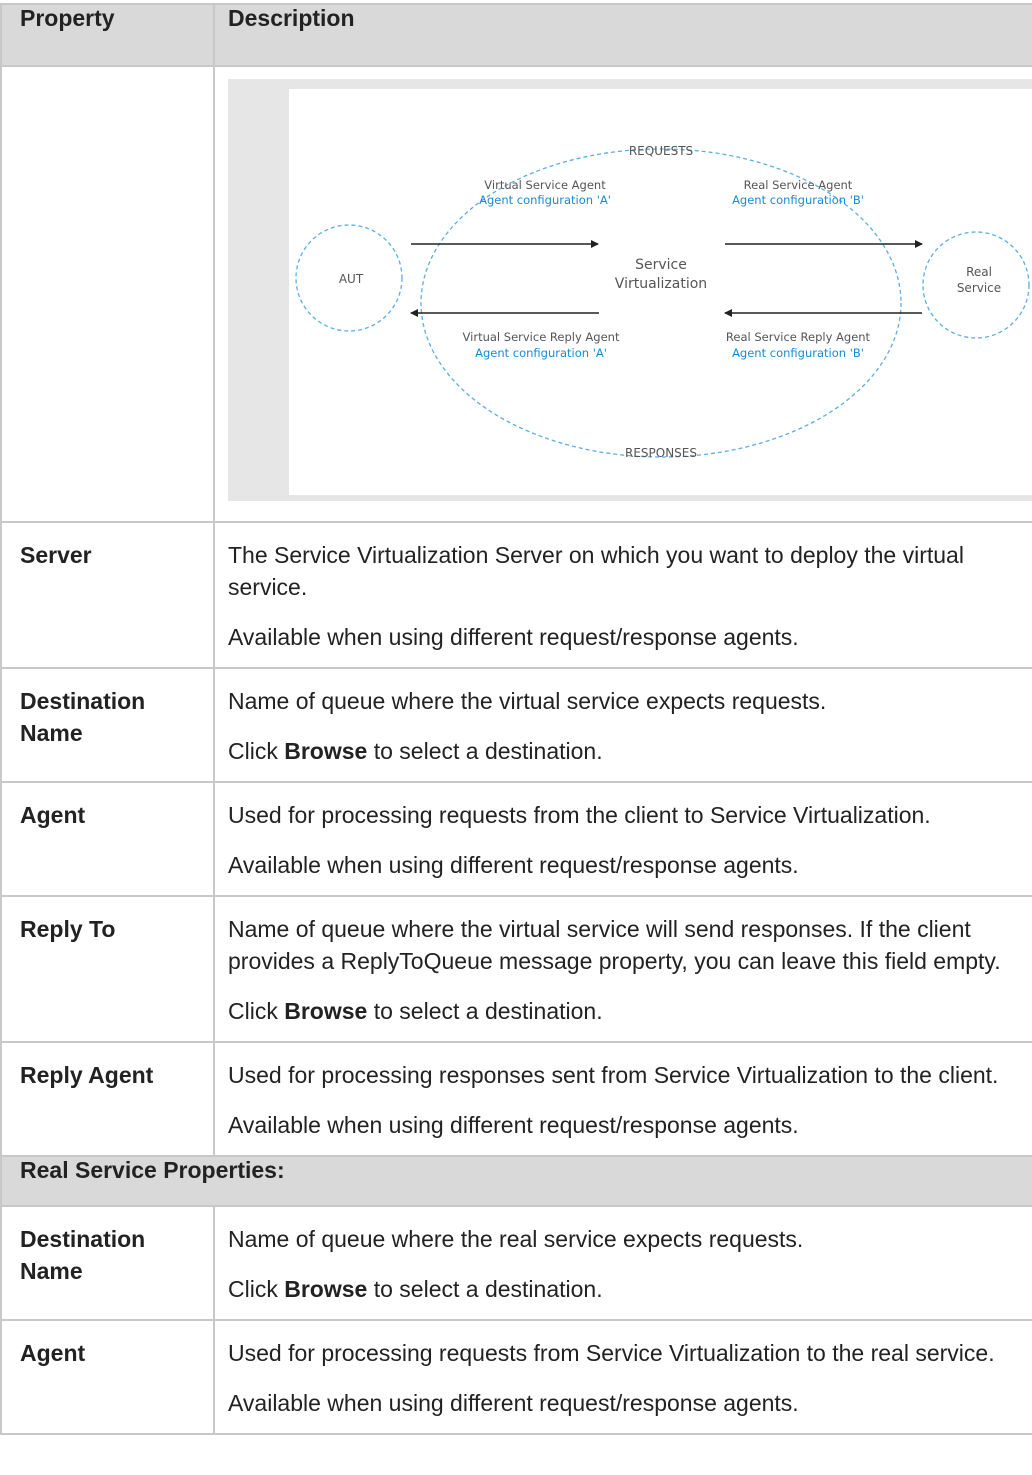 This screenshot has width=1032, height=1475. I want to click on rs-reply-agent-config: Agent configuration 'B', so click(798, 353).